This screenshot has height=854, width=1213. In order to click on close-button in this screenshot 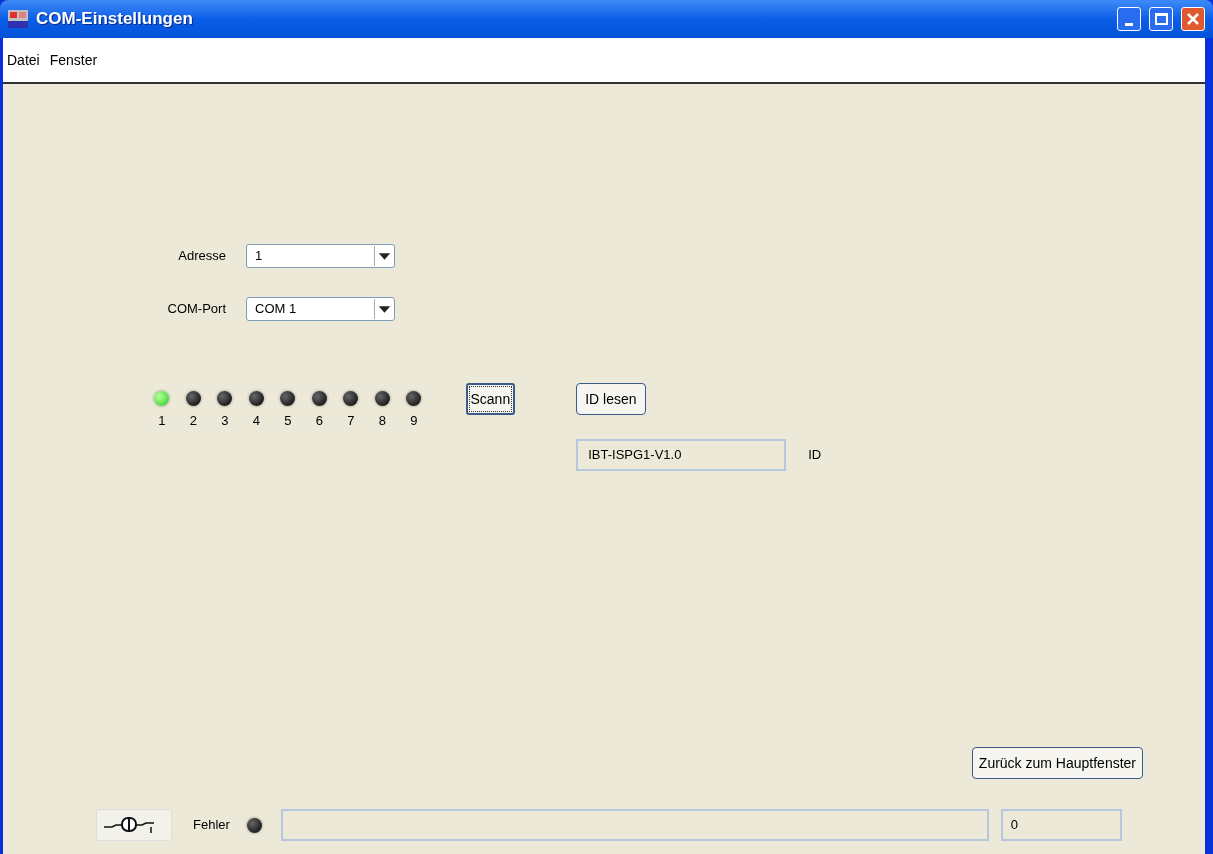, I will do `click(1193, 19)`.